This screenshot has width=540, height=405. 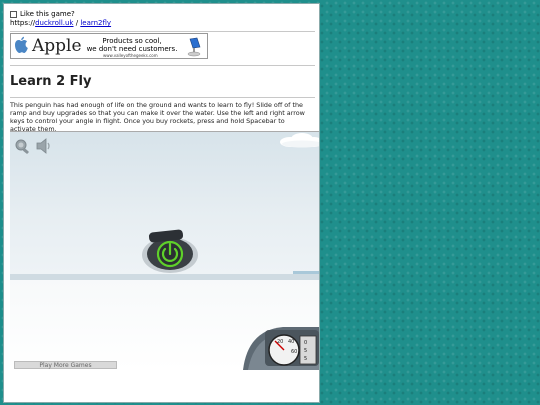 What do you see at coordinates (57, 46) in the screenshot?
I see `ad-brand: Apple` at bounding box center [57, 46].